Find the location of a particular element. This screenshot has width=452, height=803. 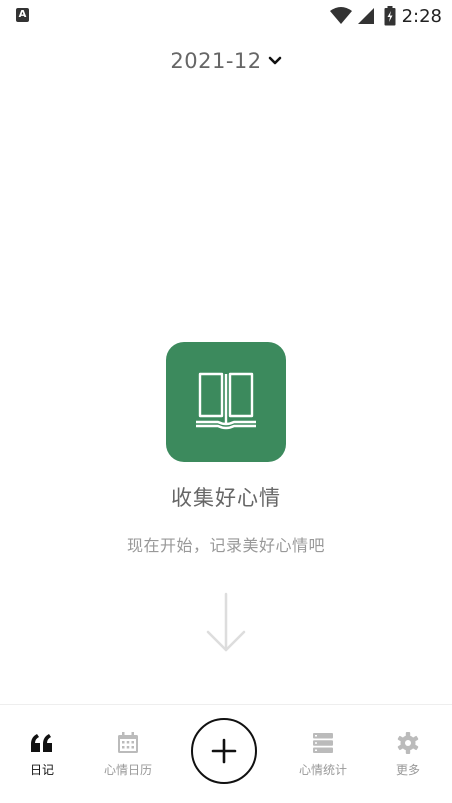

header: 2021-12 is located at coordinates (226, 61).